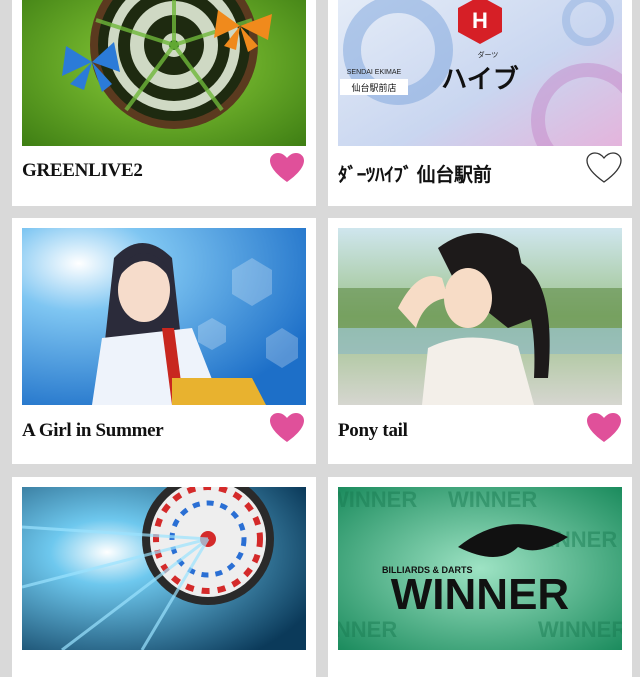 The image size is (640, 677). I want to click on summer-girl-image, so click(164, 316).